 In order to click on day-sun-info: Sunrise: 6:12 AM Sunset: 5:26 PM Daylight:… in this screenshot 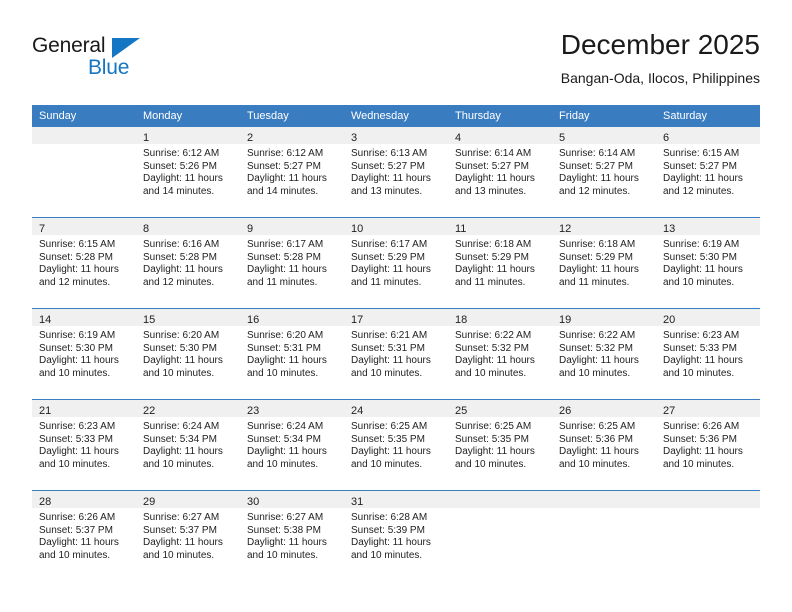, I will do `click(188, 171)`.